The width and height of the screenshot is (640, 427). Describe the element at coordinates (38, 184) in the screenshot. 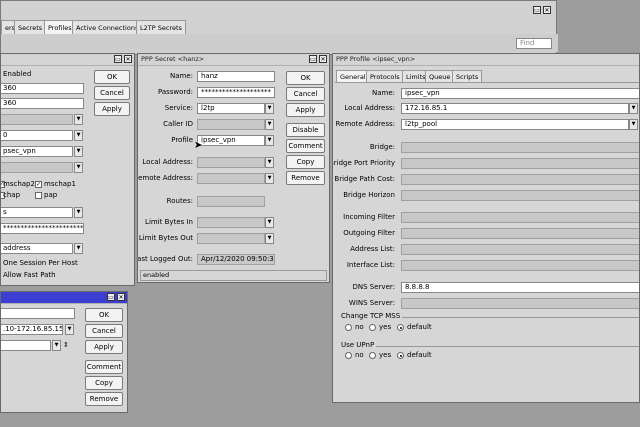

I see `mschap1-checkbox: ✓` at that location.